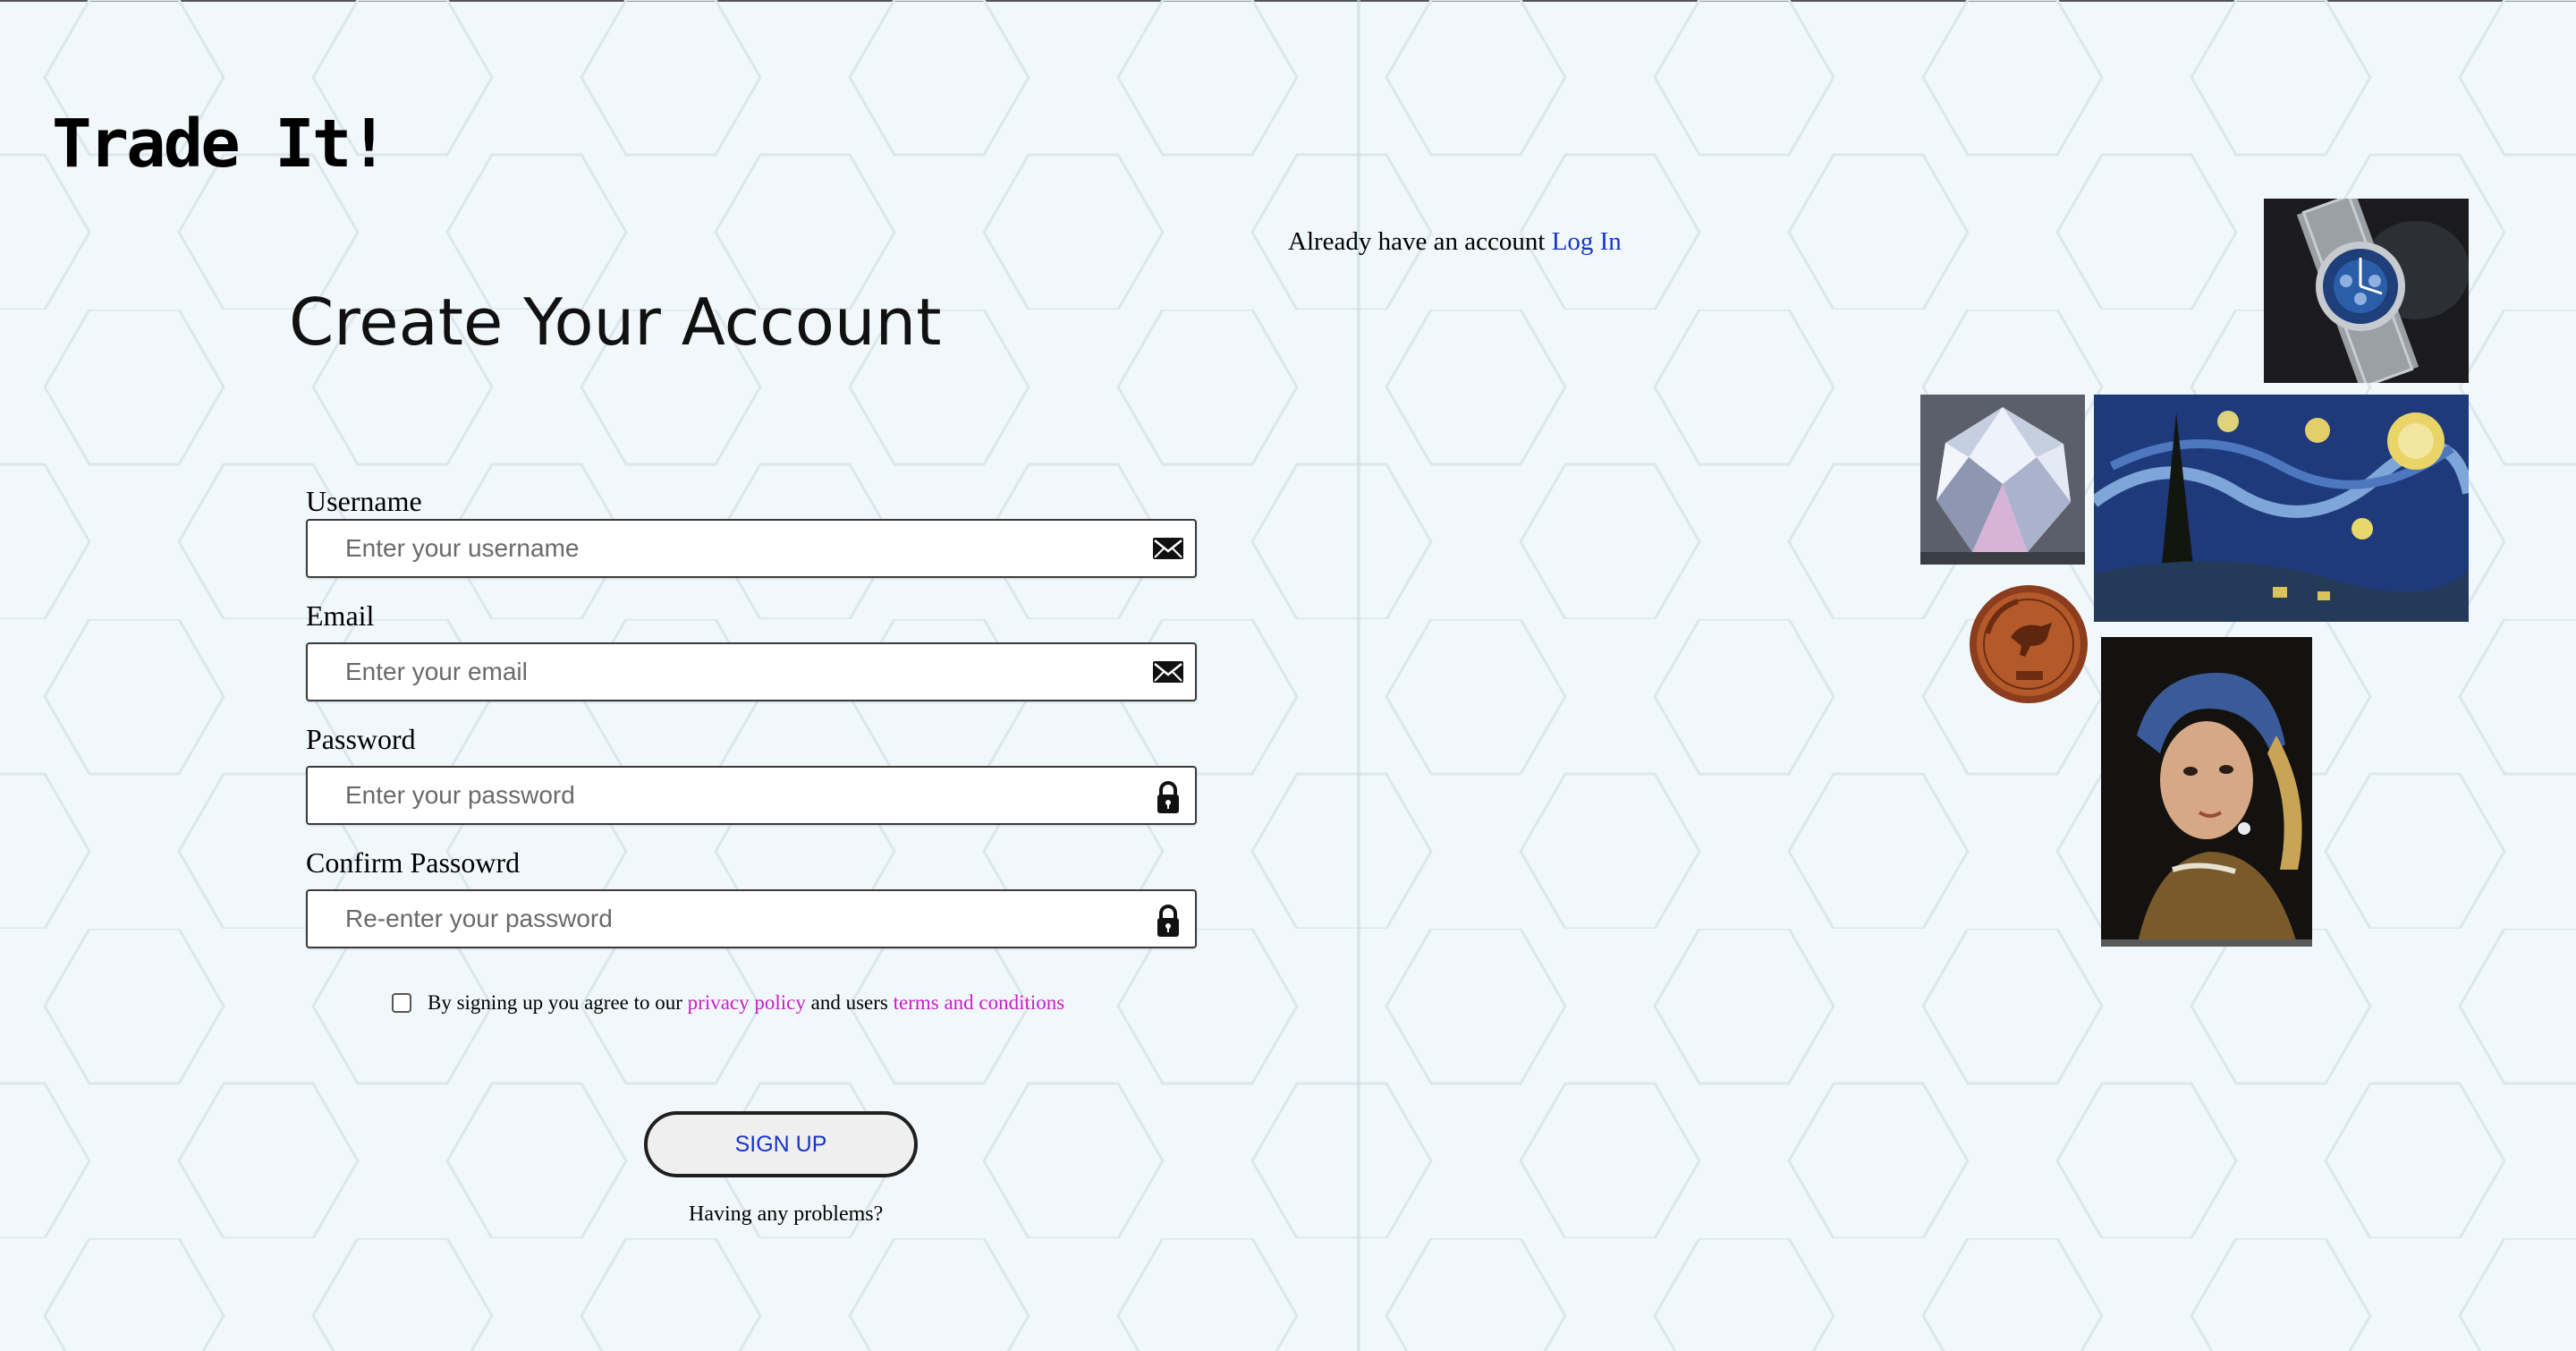  What do you see at coordinates (401, 1002) in the screenshot?
I see `agreement-checkbox` at bounding box center [401, 1002].